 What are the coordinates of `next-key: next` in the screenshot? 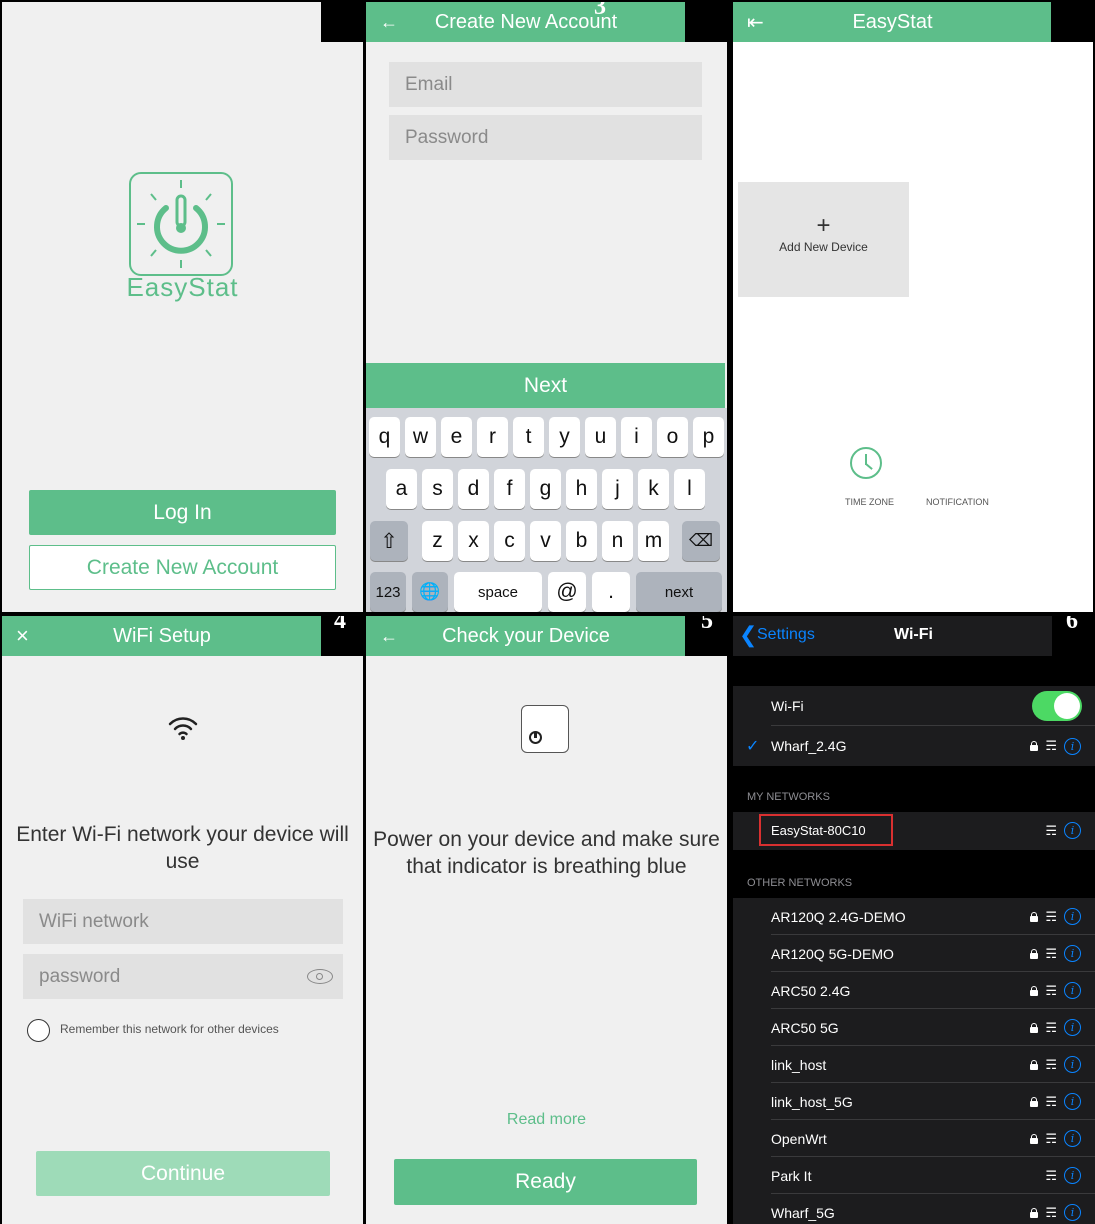 It's located at (679, 592).